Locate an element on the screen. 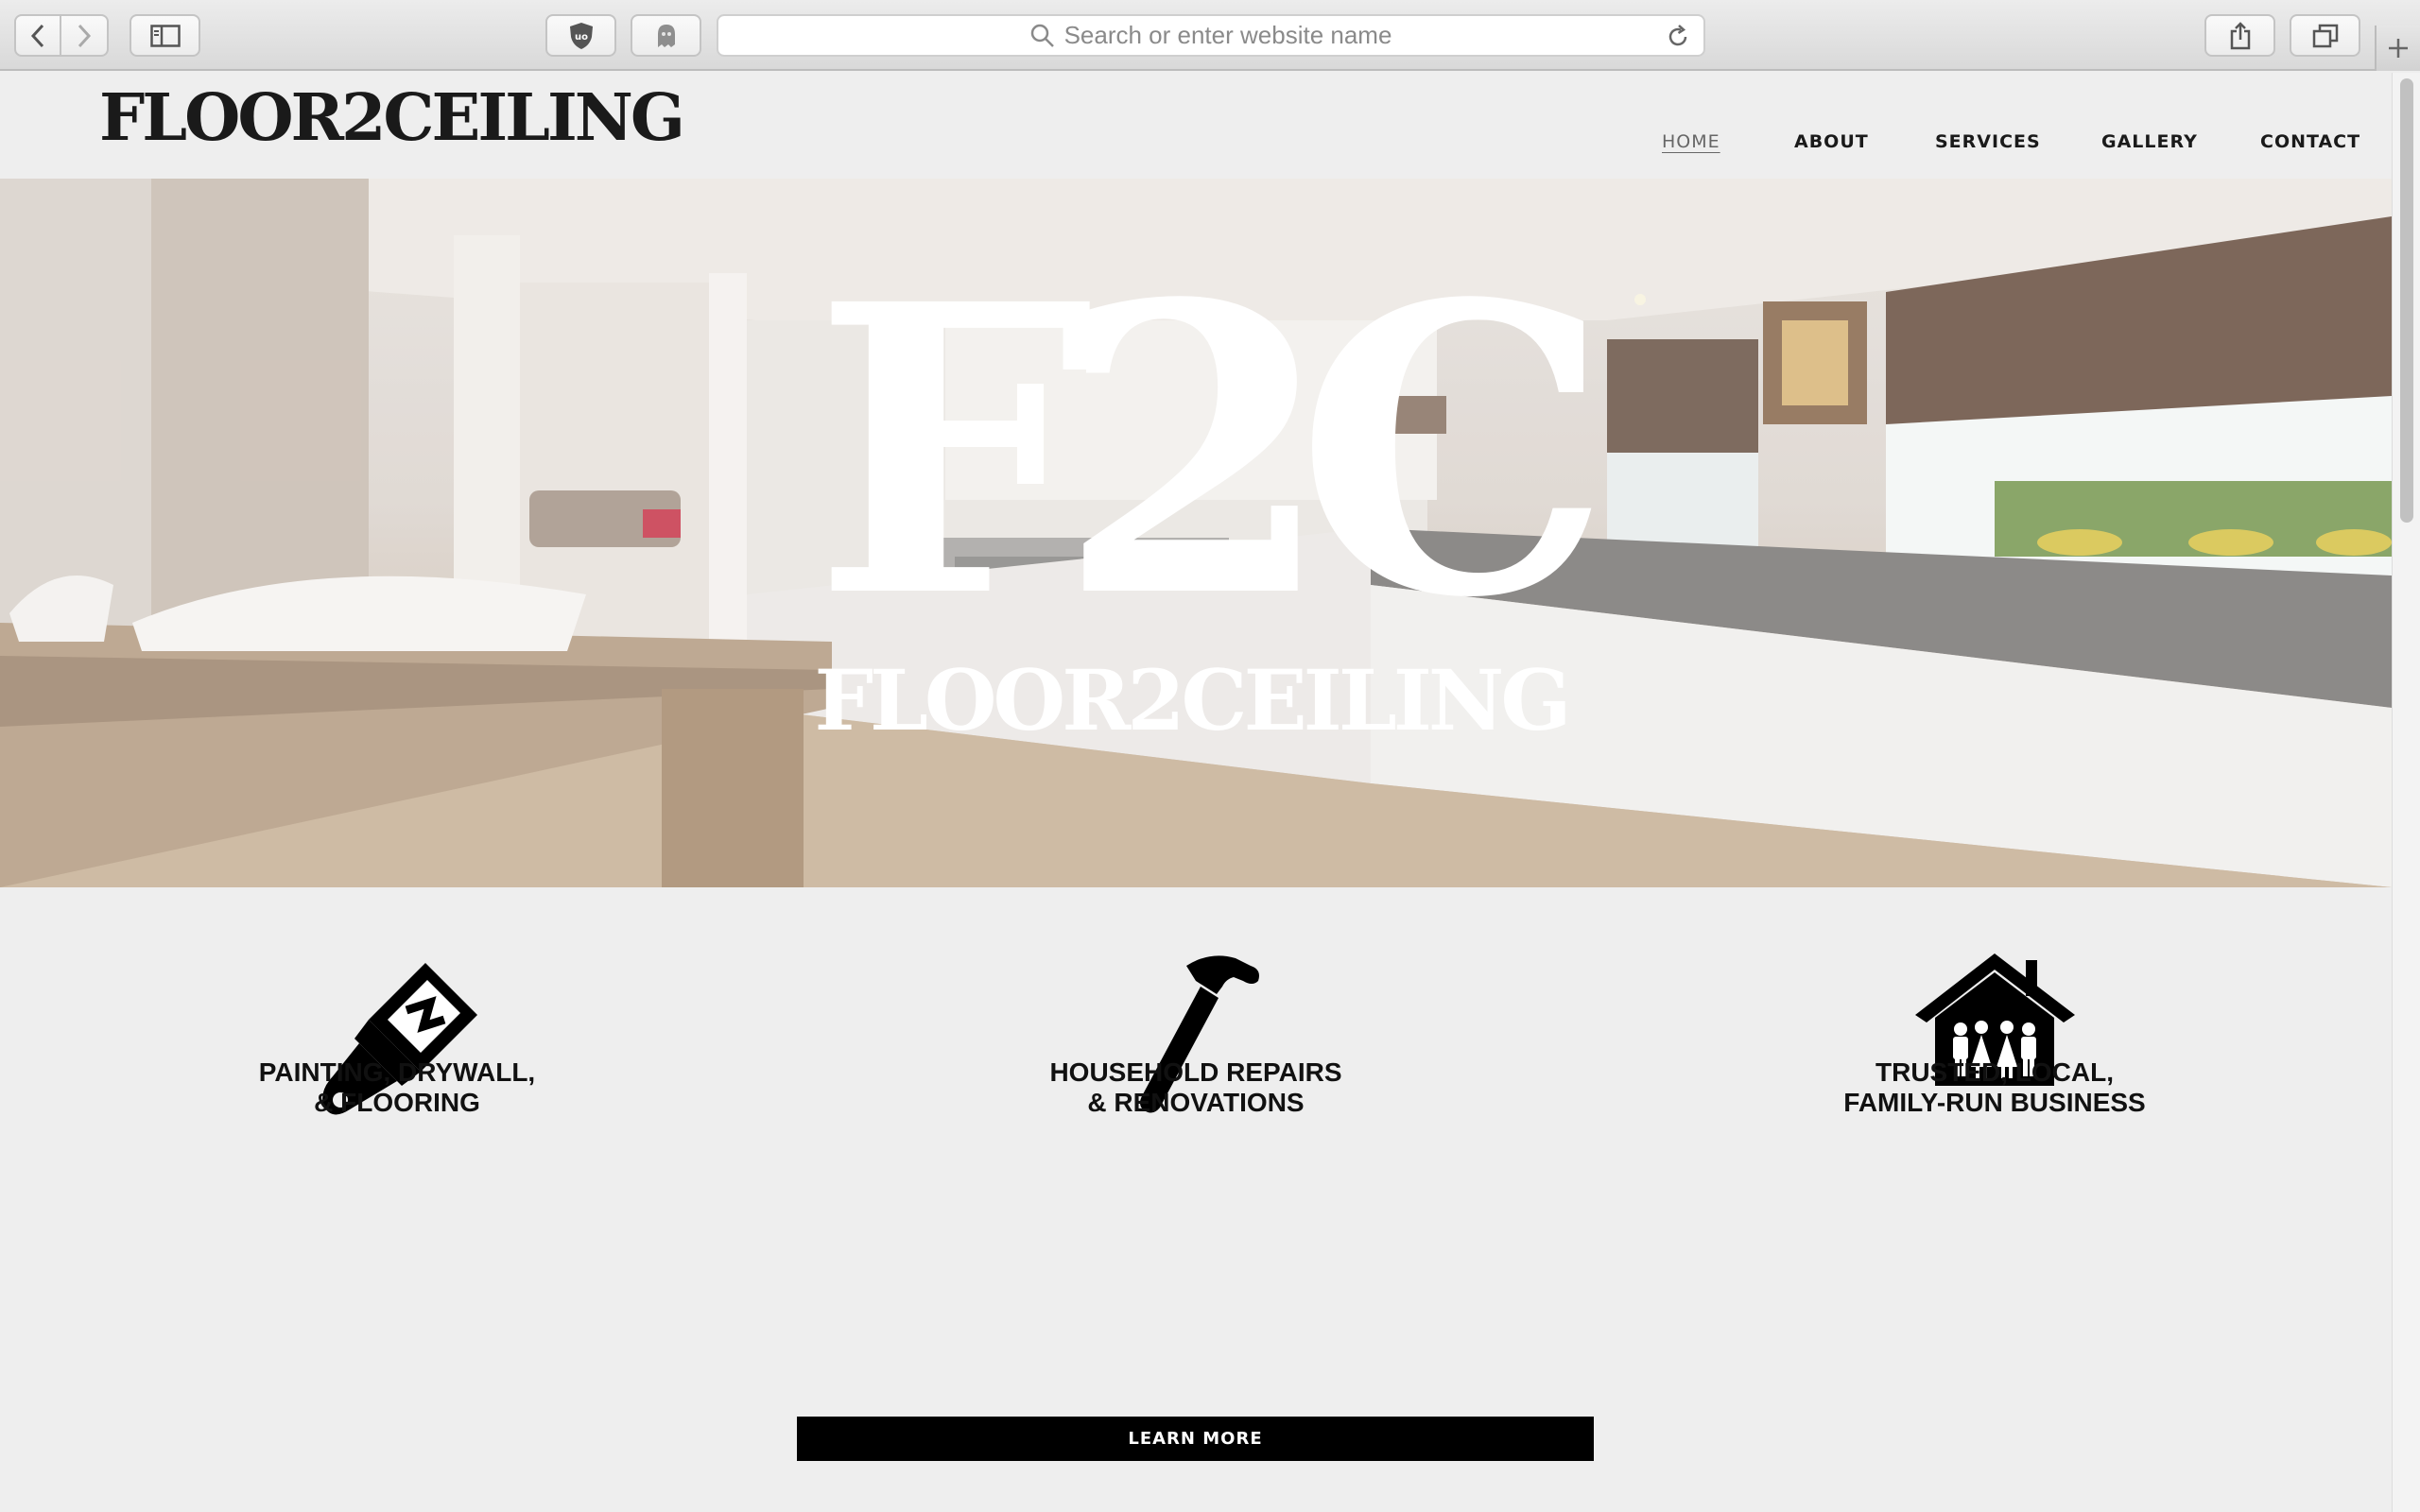 Image resolution: width=2420 pixels, height=1512 pixels. hero-wordmark: FLOOR2CEILING is located at coordinates (1193, 700).